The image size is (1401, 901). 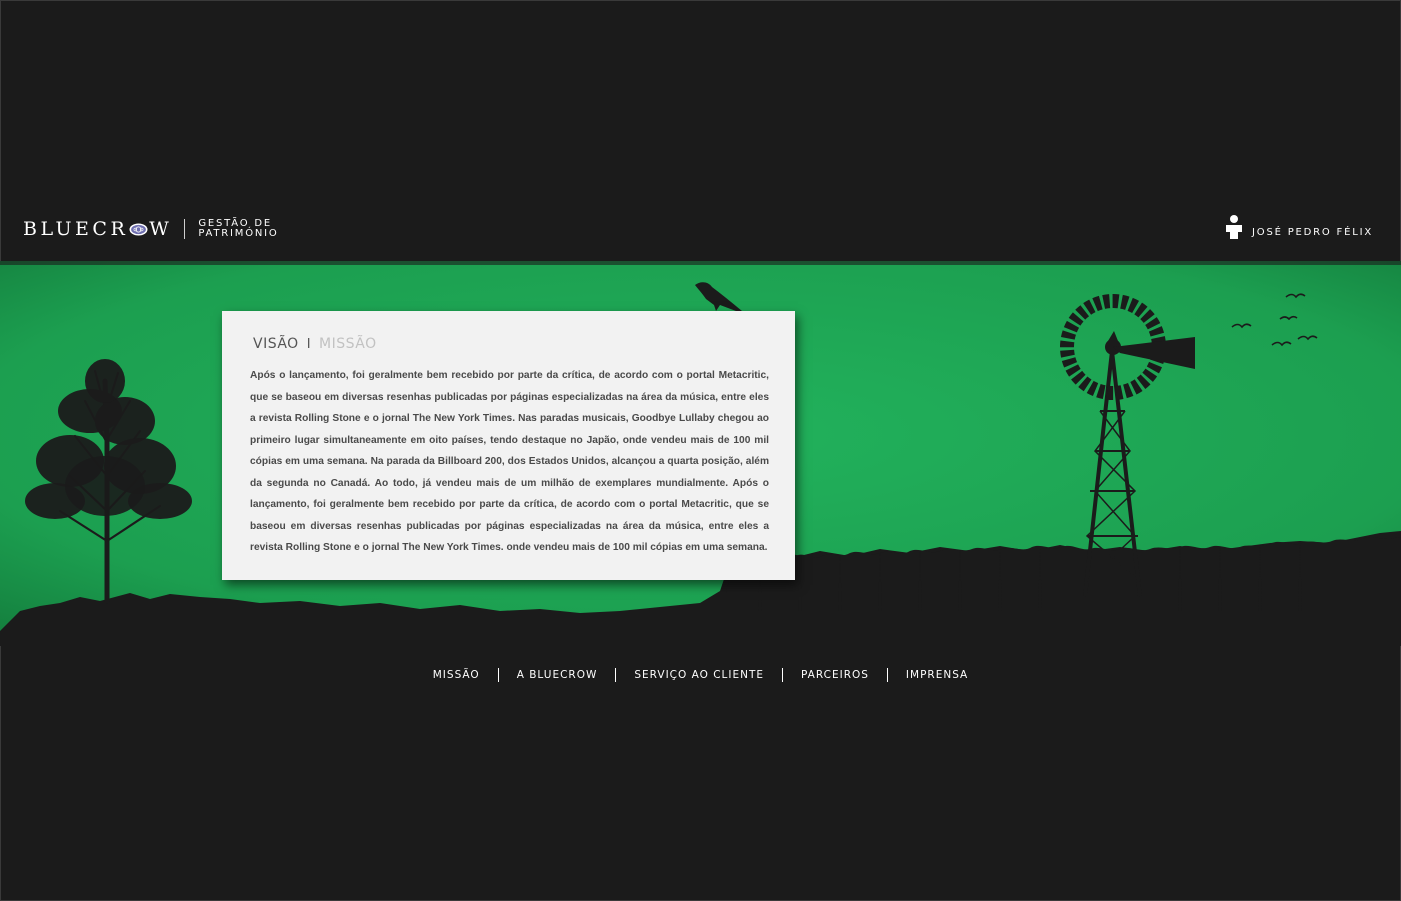 I want to click on logo-emblem-icon, so click(x=138, y=229).